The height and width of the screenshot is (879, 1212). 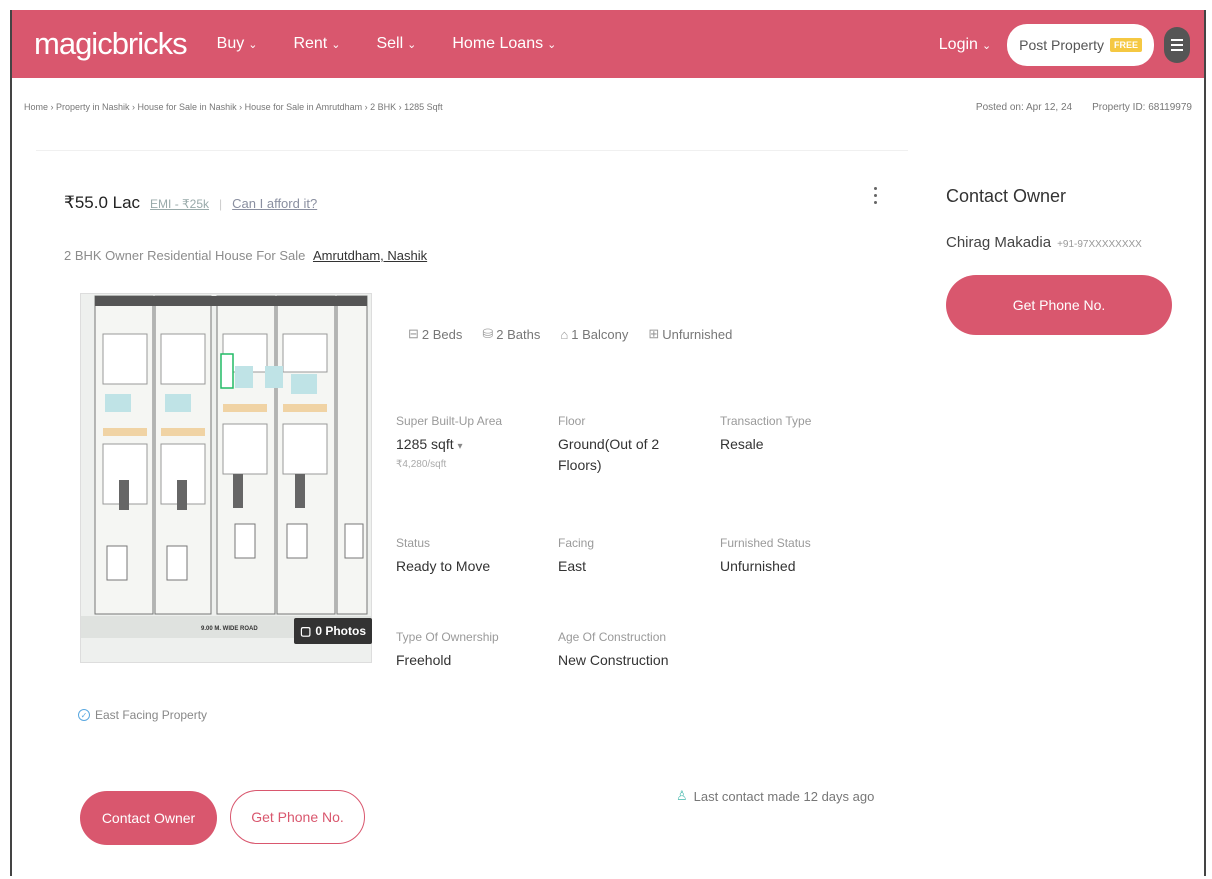 I want to click on detail-age: Age Of Construction New Construction, so click(x=638, y=650).